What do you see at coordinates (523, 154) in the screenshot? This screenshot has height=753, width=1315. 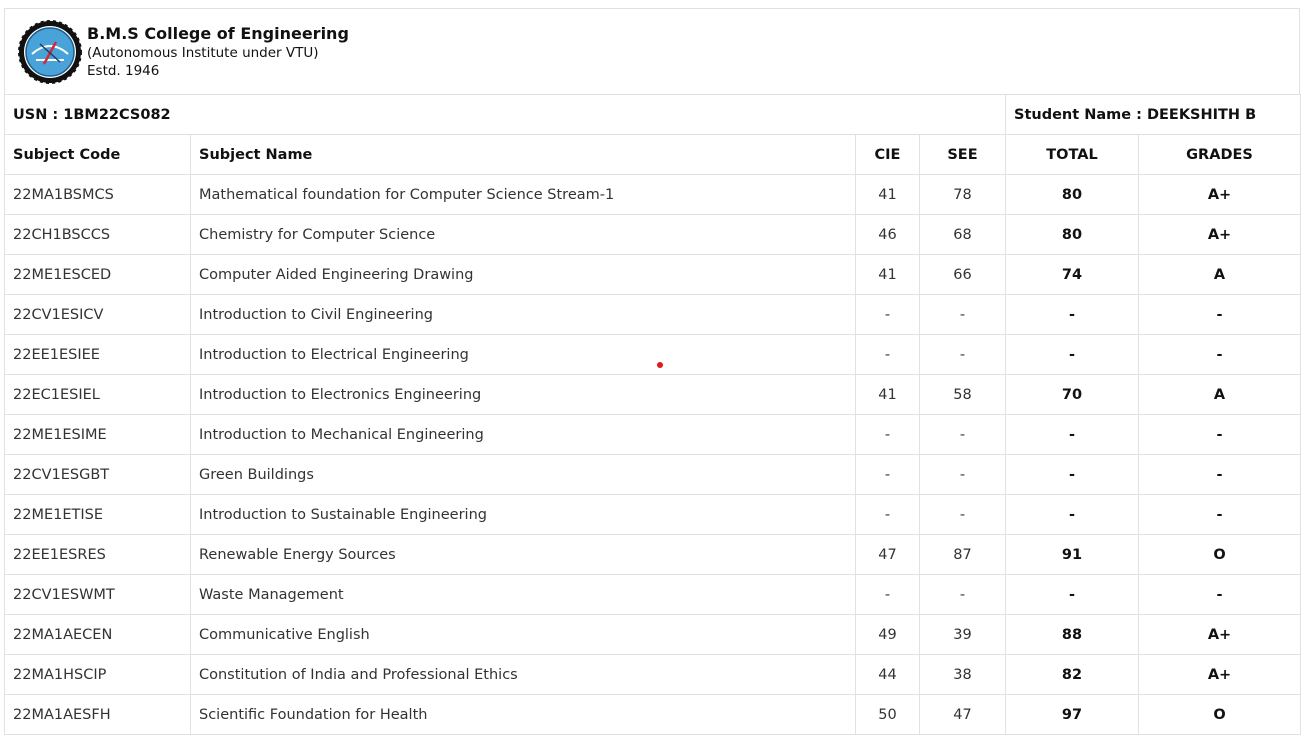 I see `header-subject-name: Subject Name` at bounding box center [523, 154].